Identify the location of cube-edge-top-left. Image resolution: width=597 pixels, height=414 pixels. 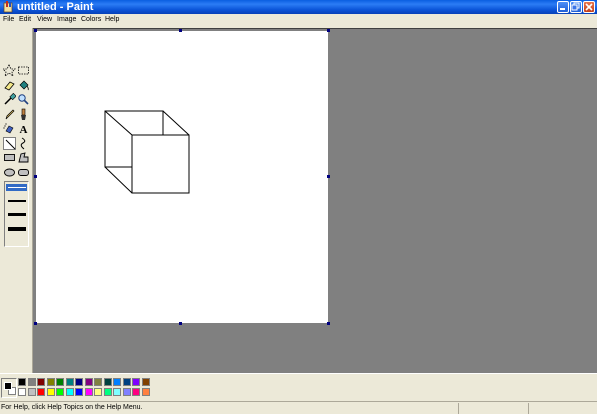
(118, 123).